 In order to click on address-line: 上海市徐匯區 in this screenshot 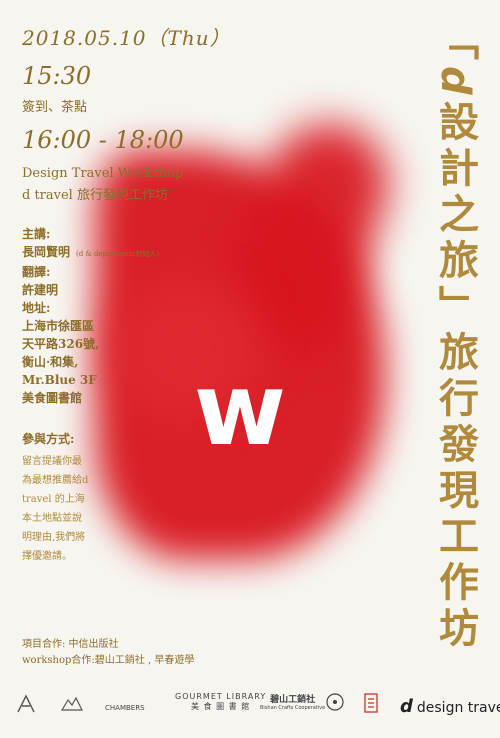, I will do `click(58, 326)`.